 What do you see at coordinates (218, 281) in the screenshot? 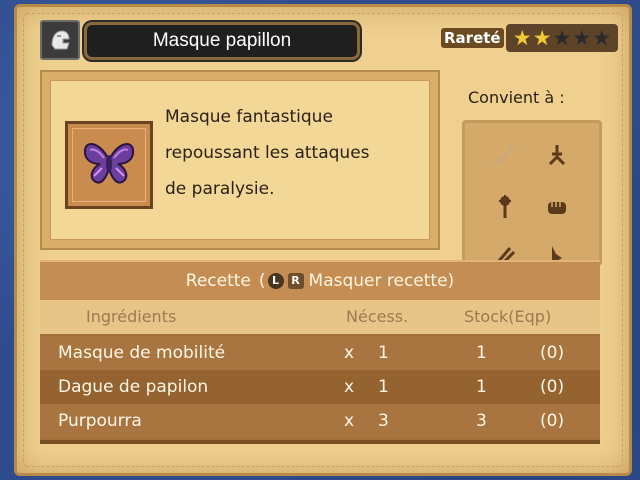
I see `recipe-title: Recette` at bounding box center [218, 281].